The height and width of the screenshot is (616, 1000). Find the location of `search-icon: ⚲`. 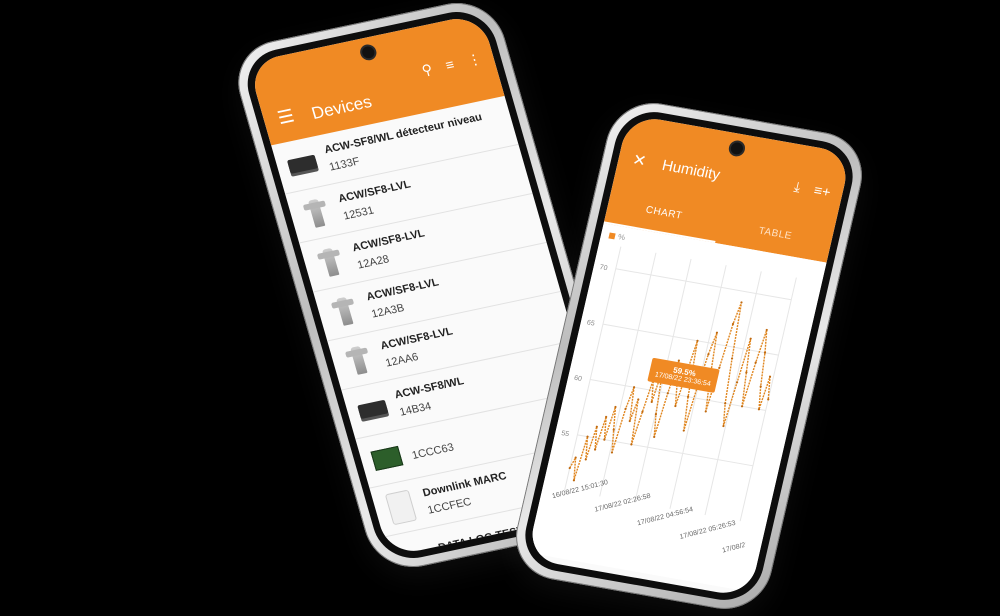

search-icon: ⚲ is located at coordinates (427, 70).